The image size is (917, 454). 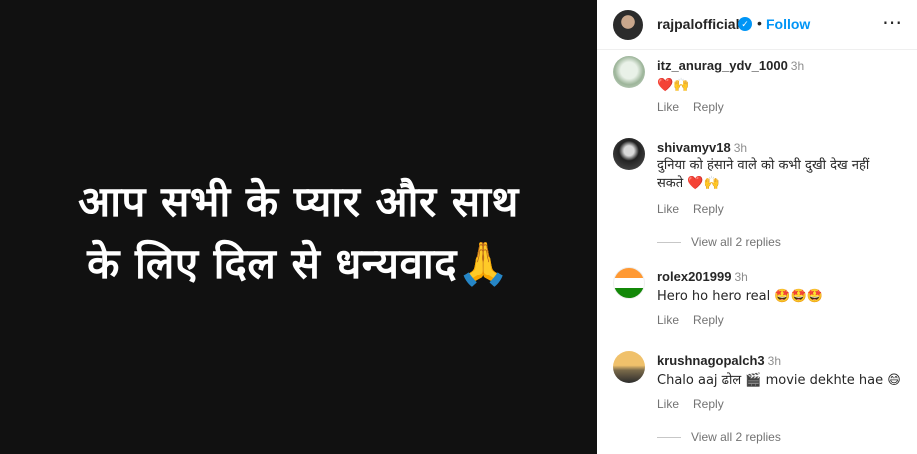 What do you see at coordinates (779, 380) in the screenshot?
I see `comment-text: Chalo aaj ढोल 🎬 movie dekhte hae 😄` at bounding box center [779, 380].